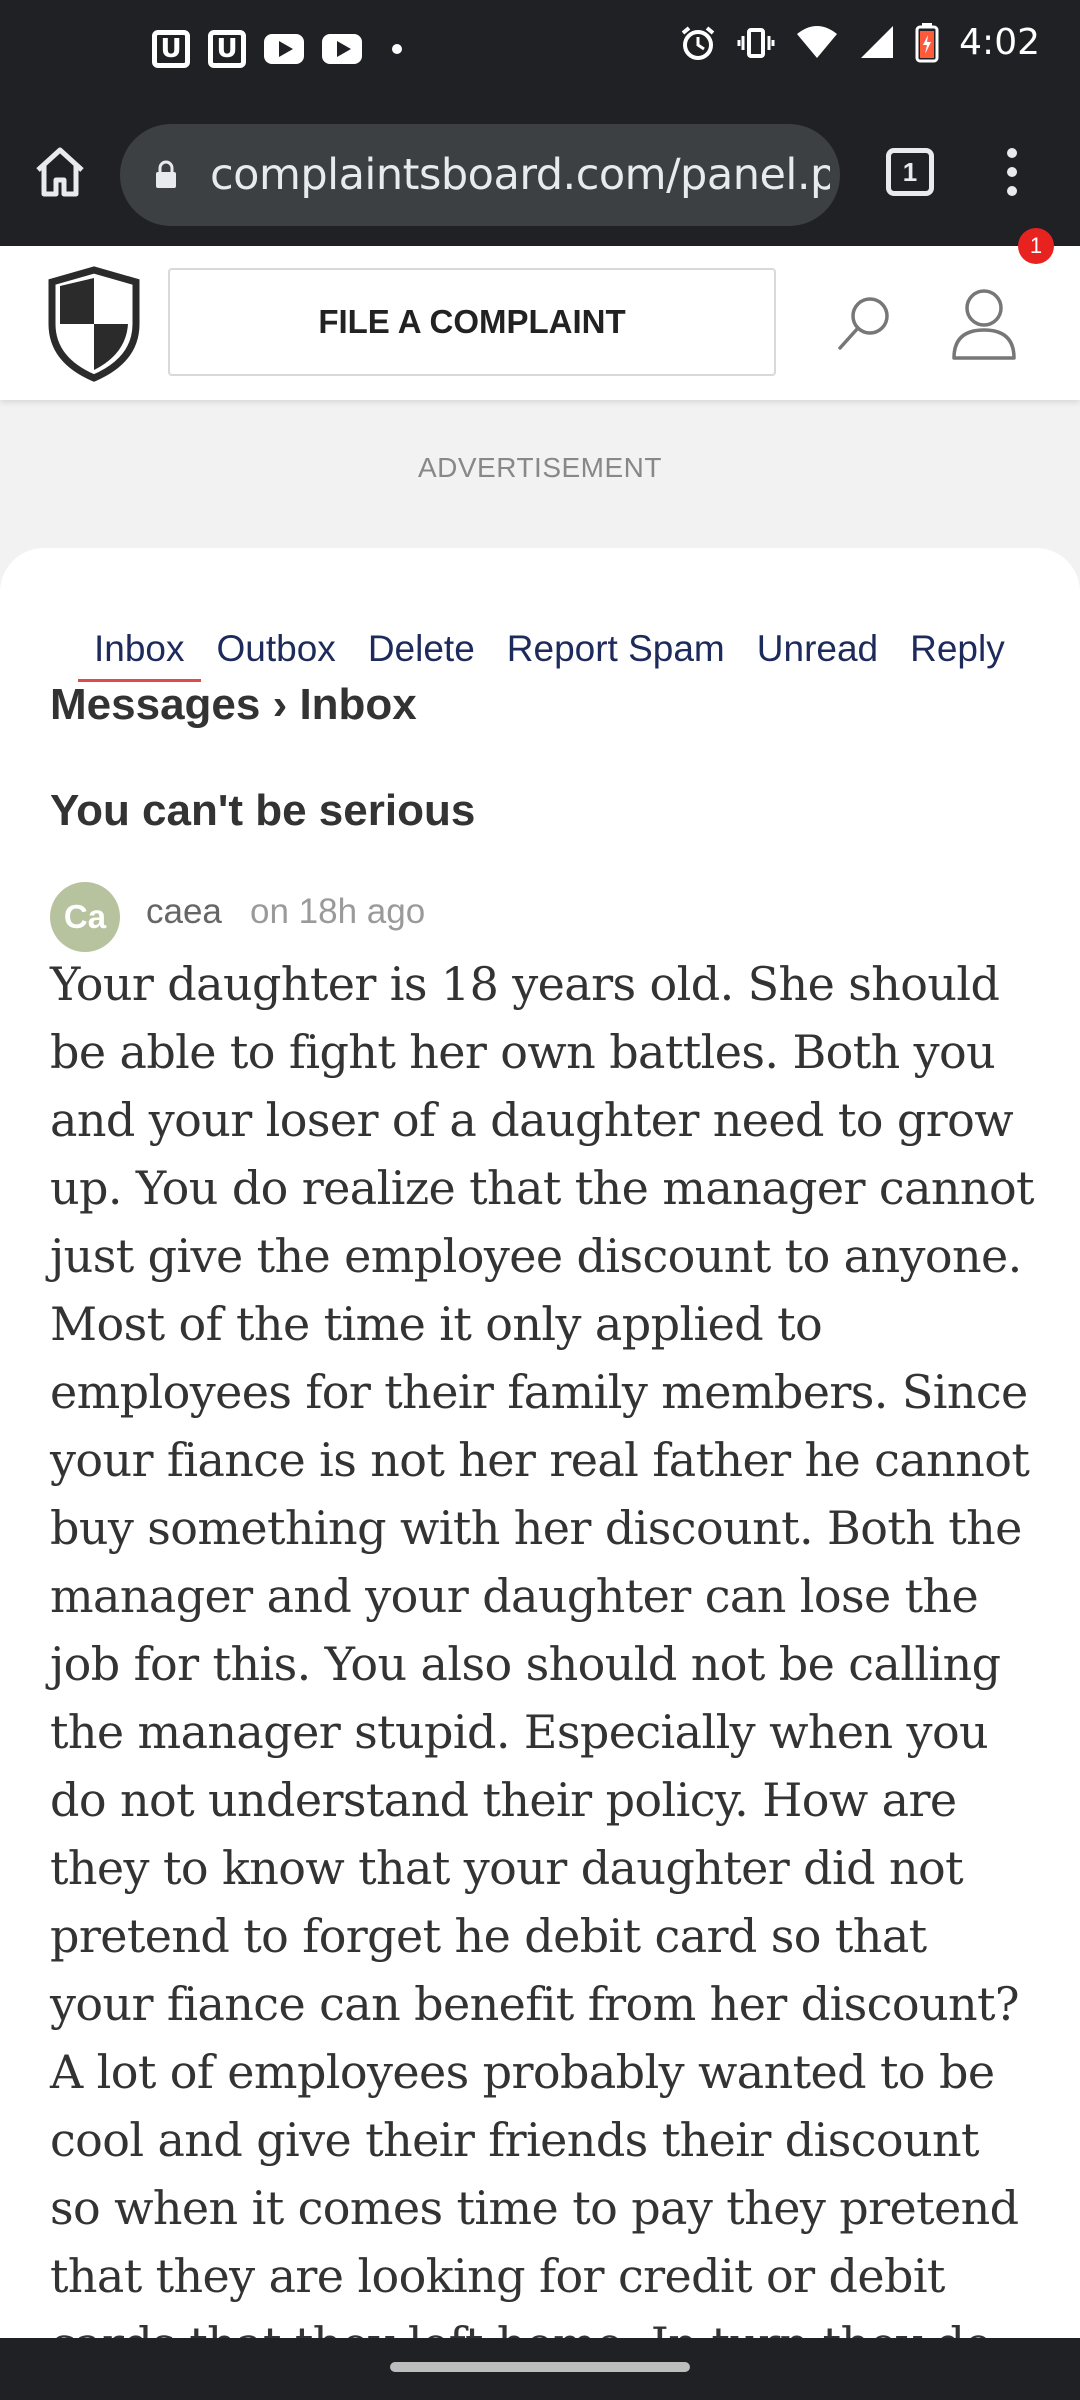 Image resolution: width=1080 pixels, height=2400 pixels. I want to click on url-text: complaintsboard.com/panel.ph, so click(520, 175).